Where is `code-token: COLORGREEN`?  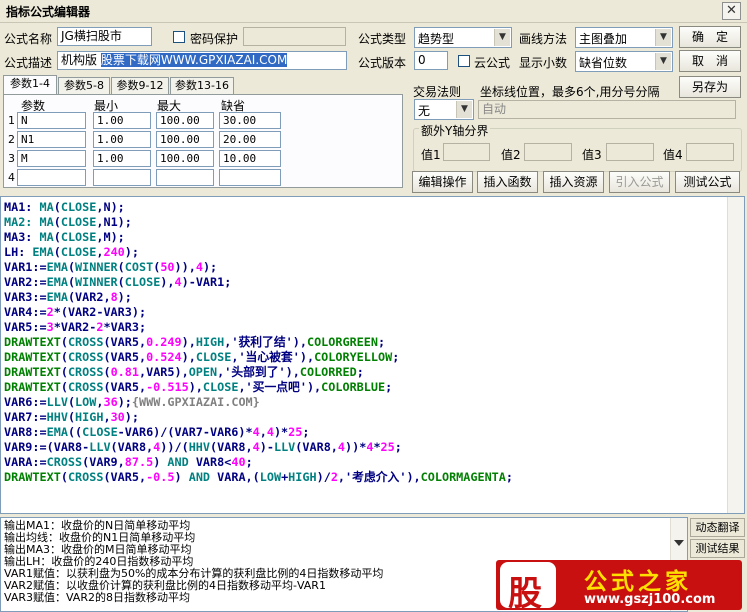
code-token: COLORGREEN is located at coordinates (342, 342).